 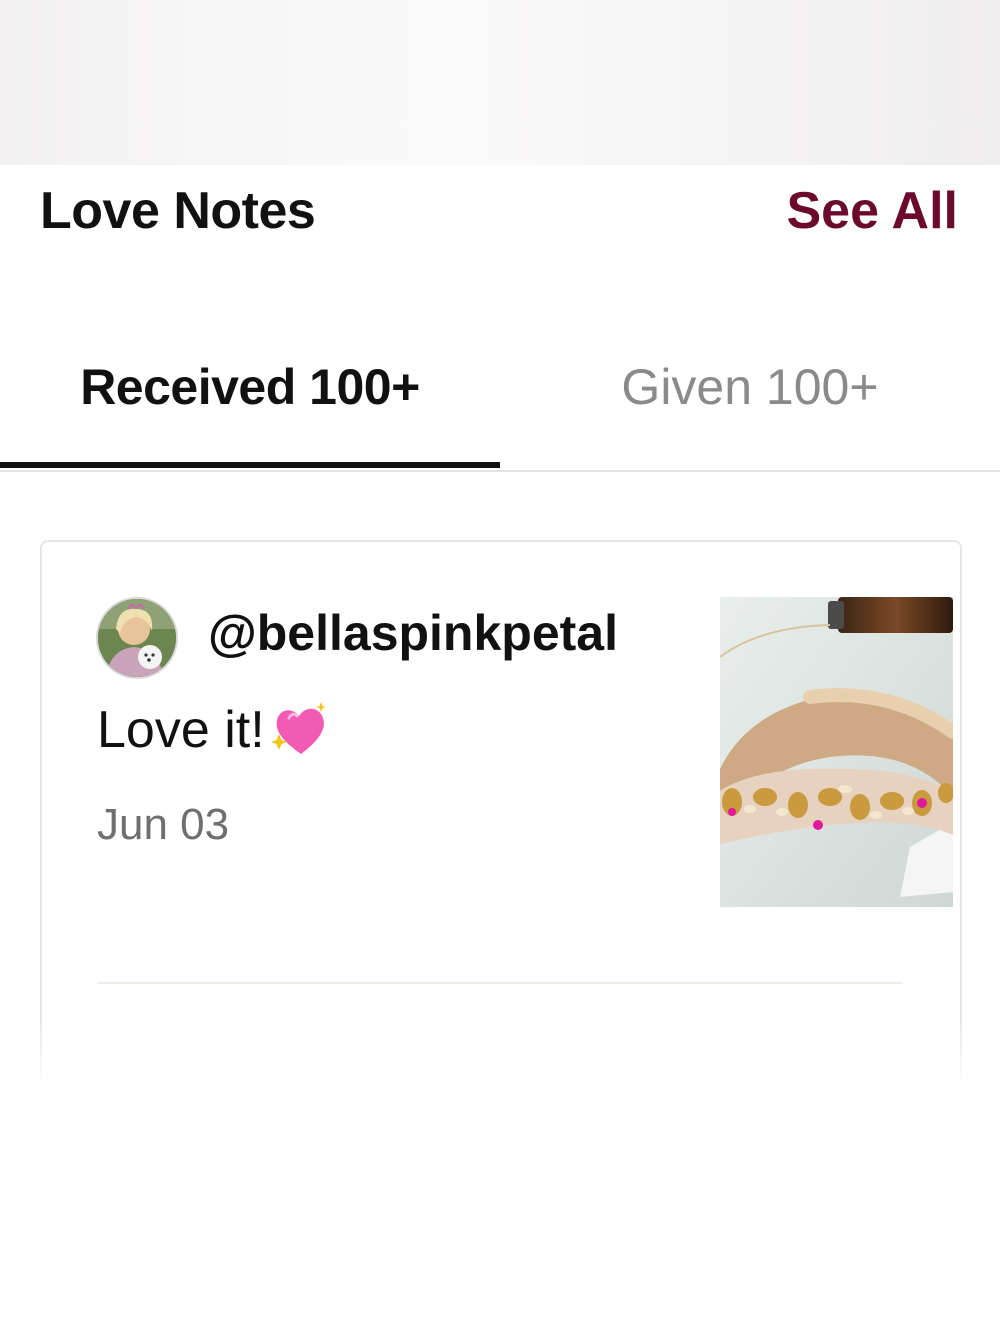 I want to click on avatar-photo, so click(x=137, y=638).